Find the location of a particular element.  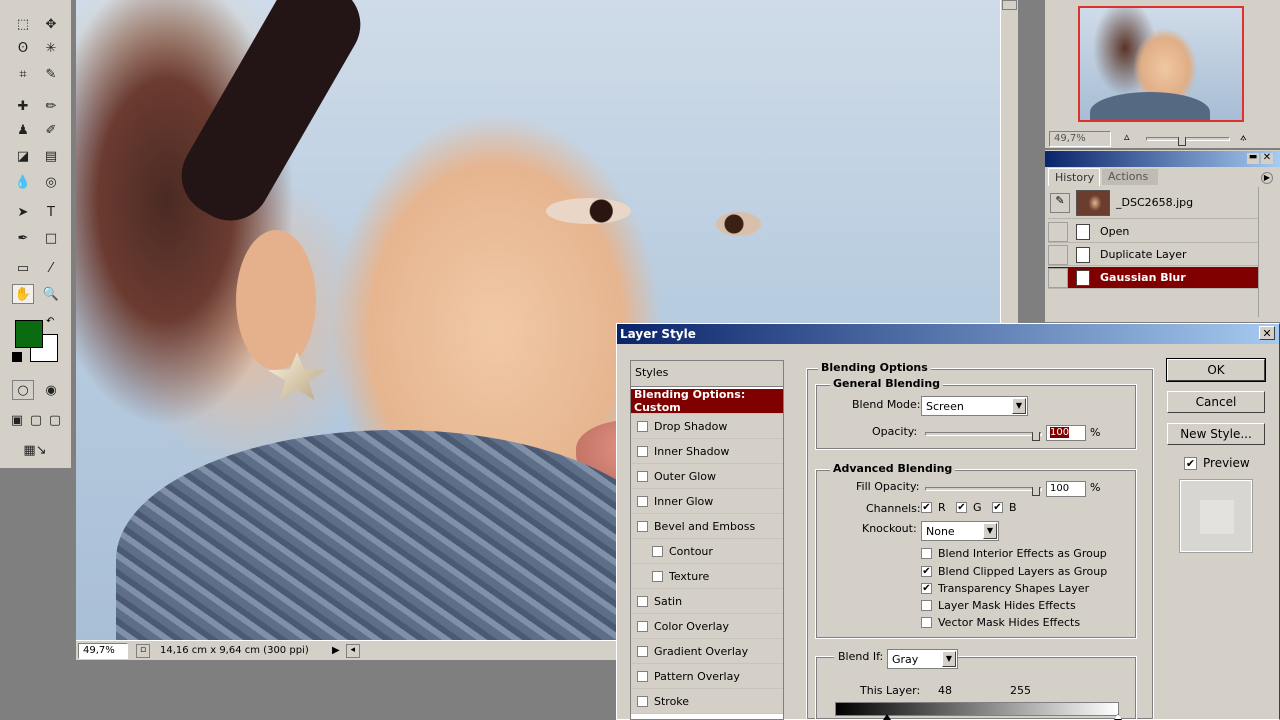

lasso-icon: ʘ is located at coordinates (23, 48).